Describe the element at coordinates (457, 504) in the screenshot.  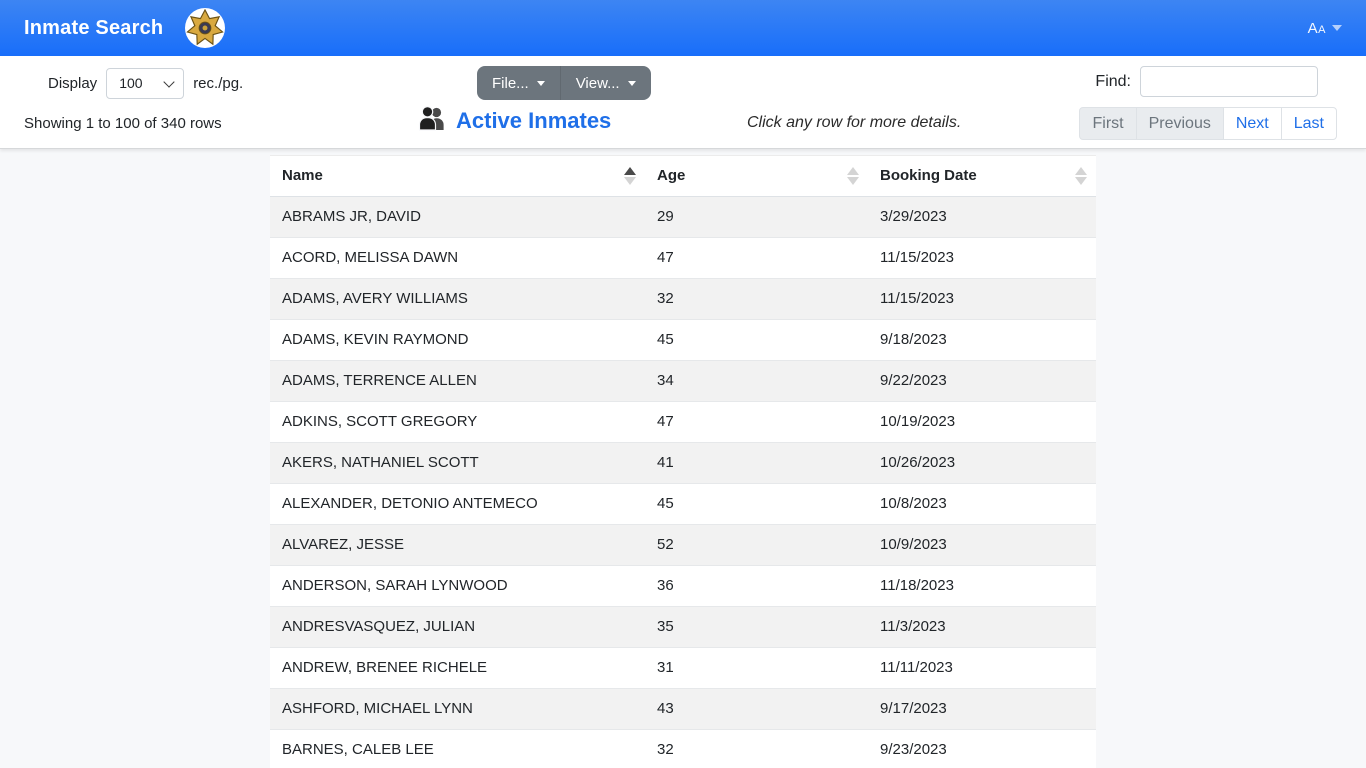
I see `cell-name: ALEXANDER, DETONIO ANTEMECO` at that location.